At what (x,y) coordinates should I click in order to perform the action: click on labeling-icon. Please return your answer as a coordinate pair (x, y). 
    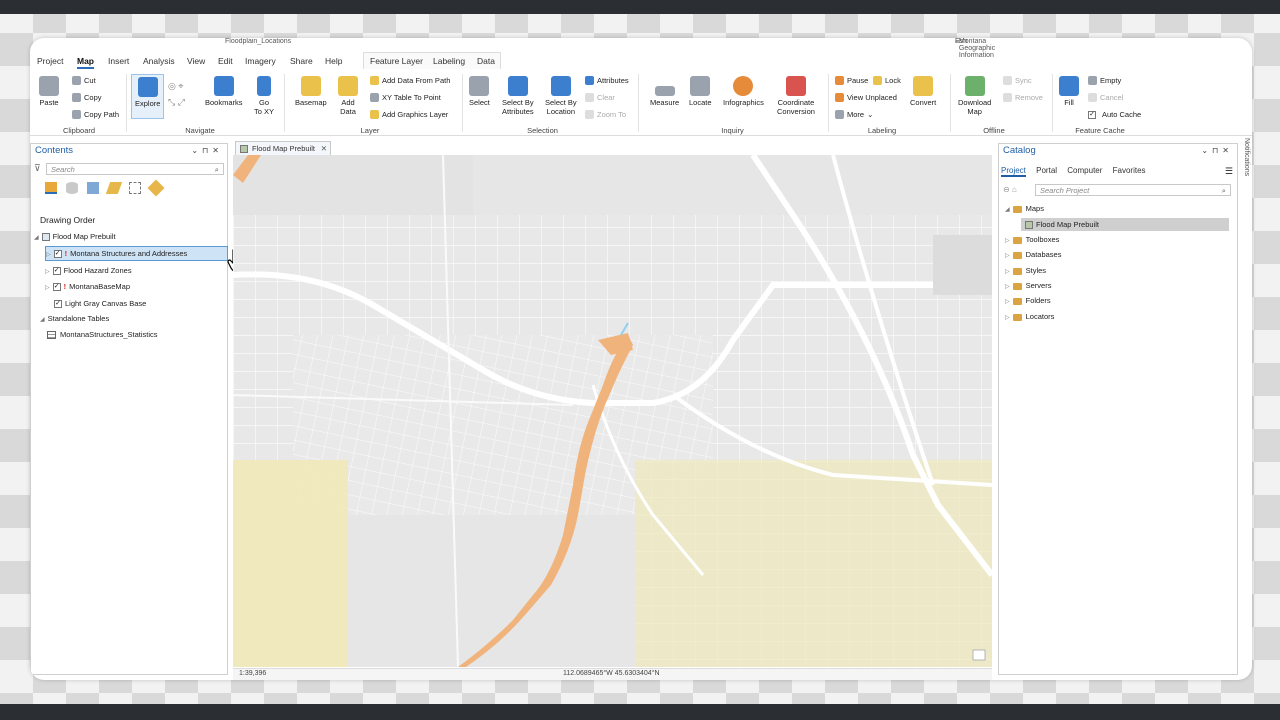
    Looking at the image, I should click on (156, 188).